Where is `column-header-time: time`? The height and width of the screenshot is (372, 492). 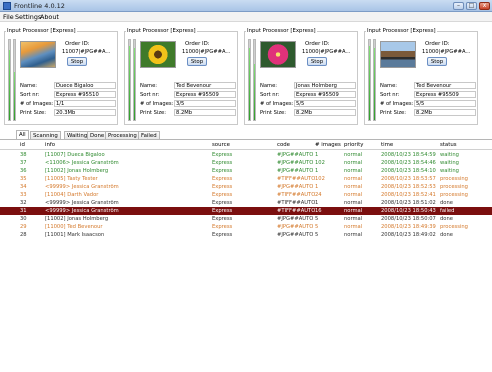 column-header-time: time is located at coordinates (387, 145).